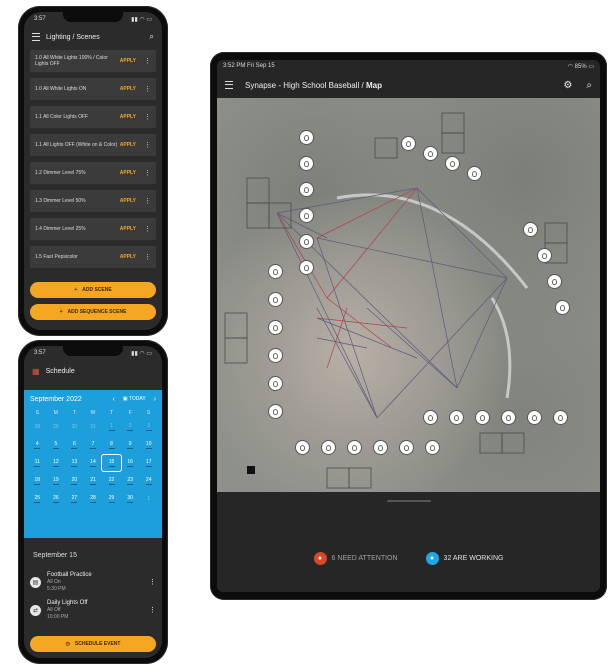 This screenshot has width=615, height=666. Describe the element at coordinates (56, 463) in the screenshot. I see `calendar-day: 12` at that location.